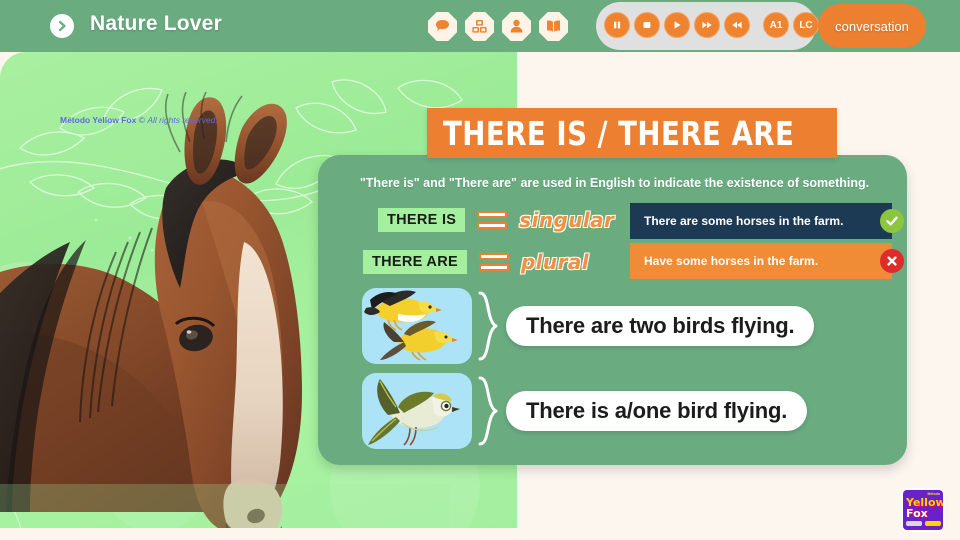  What do you see at coordinates (422, 220) in the screenshot?
I see `rule-tag-there-is: THERE IS` at bounding box center [422, 220].